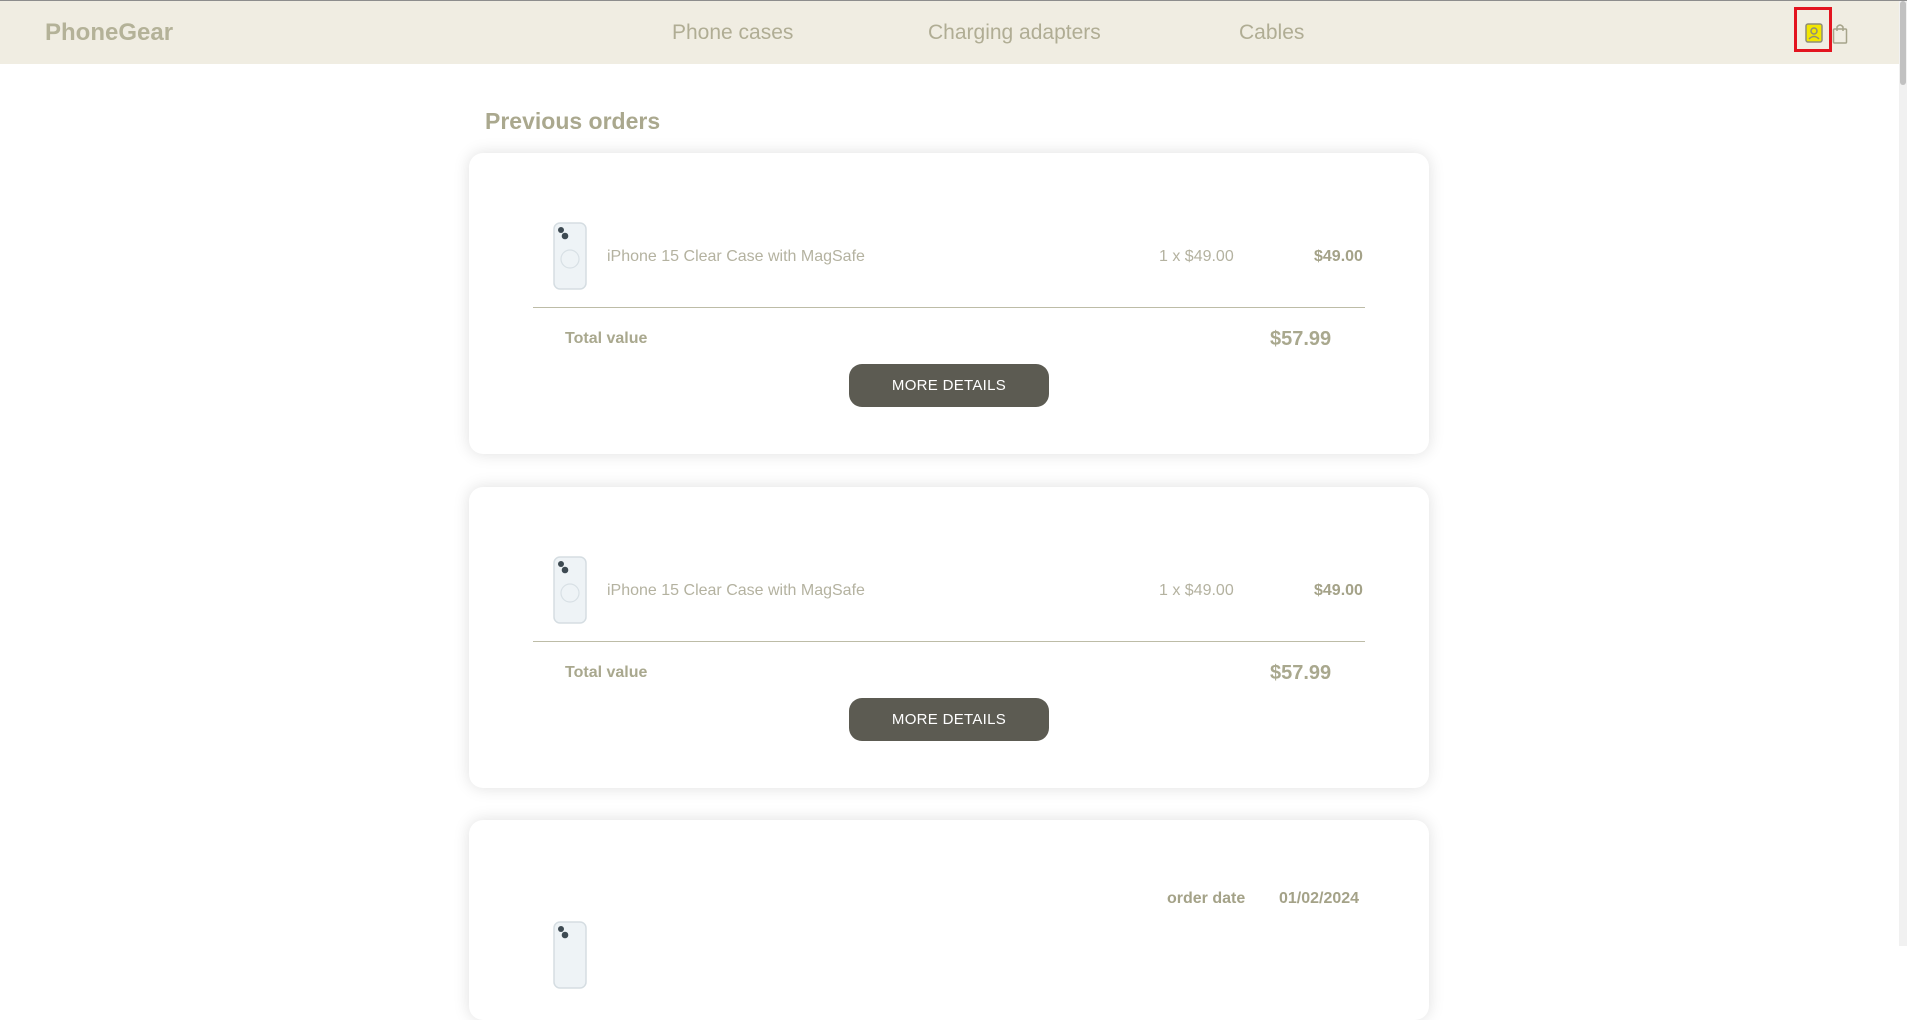  I want to click on shopping-bag-icon, so click(1840, 33).